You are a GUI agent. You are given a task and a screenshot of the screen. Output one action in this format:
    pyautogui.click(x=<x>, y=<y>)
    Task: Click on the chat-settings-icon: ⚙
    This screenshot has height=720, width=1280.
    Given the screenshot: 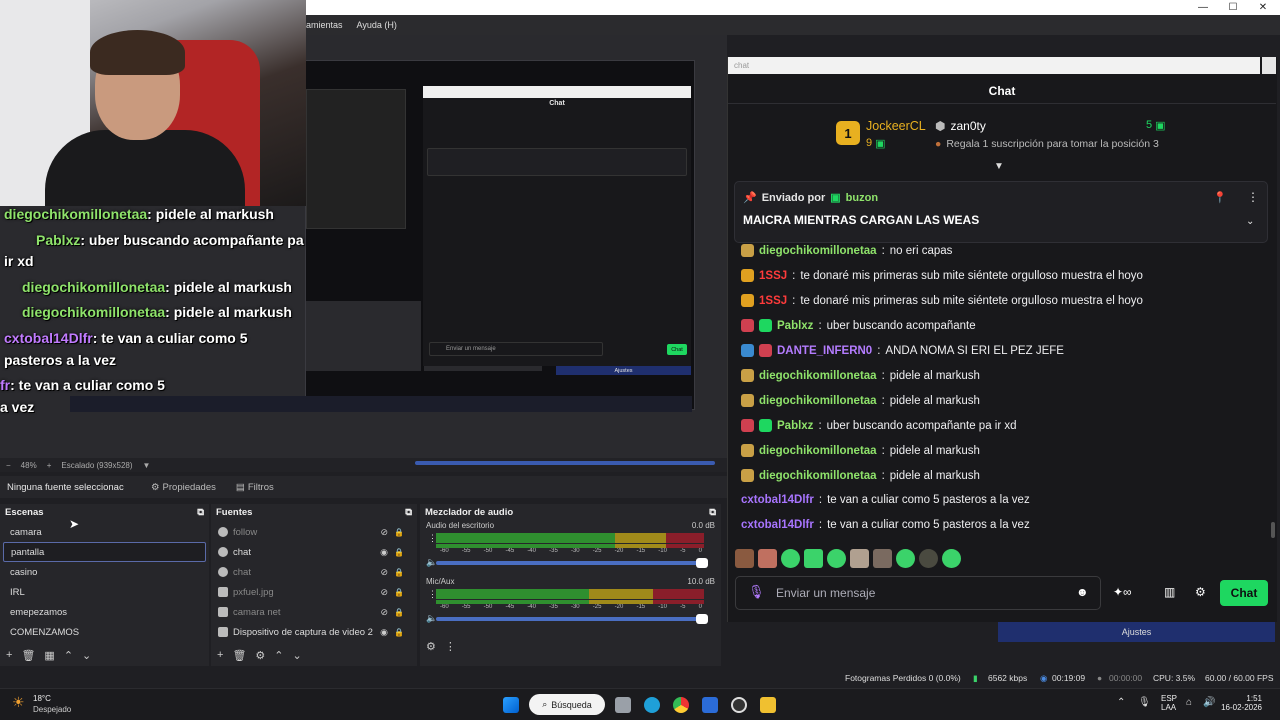 What is the action you would take?
    pyautogui.click(x=1200, y=592)
    